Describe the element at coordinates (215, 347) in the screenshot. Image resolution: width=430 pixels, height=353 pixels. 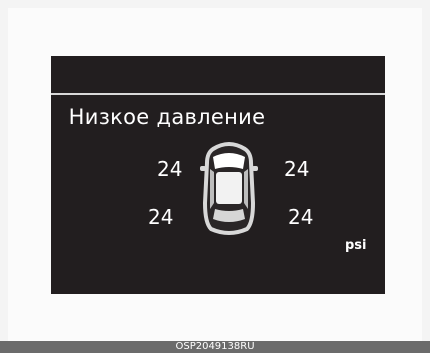
I see `figure-code: OSP2049138RU` at that location.